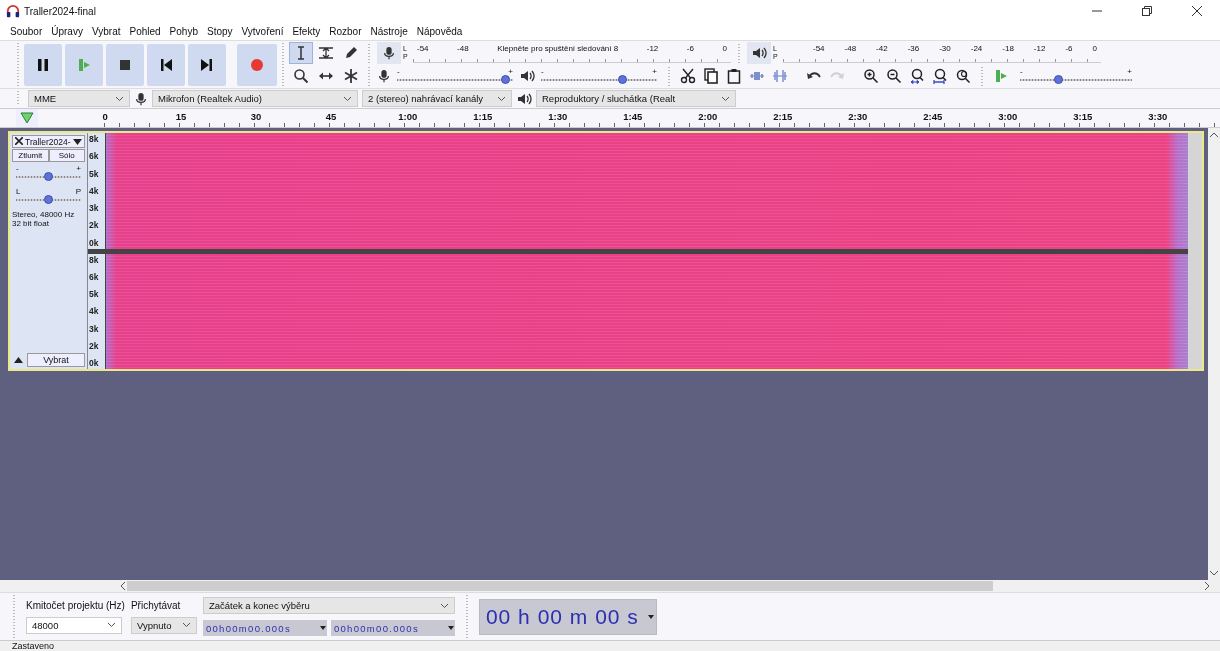 The image size is (1220, 651). I want to click on pause-button, so click(43, 64).